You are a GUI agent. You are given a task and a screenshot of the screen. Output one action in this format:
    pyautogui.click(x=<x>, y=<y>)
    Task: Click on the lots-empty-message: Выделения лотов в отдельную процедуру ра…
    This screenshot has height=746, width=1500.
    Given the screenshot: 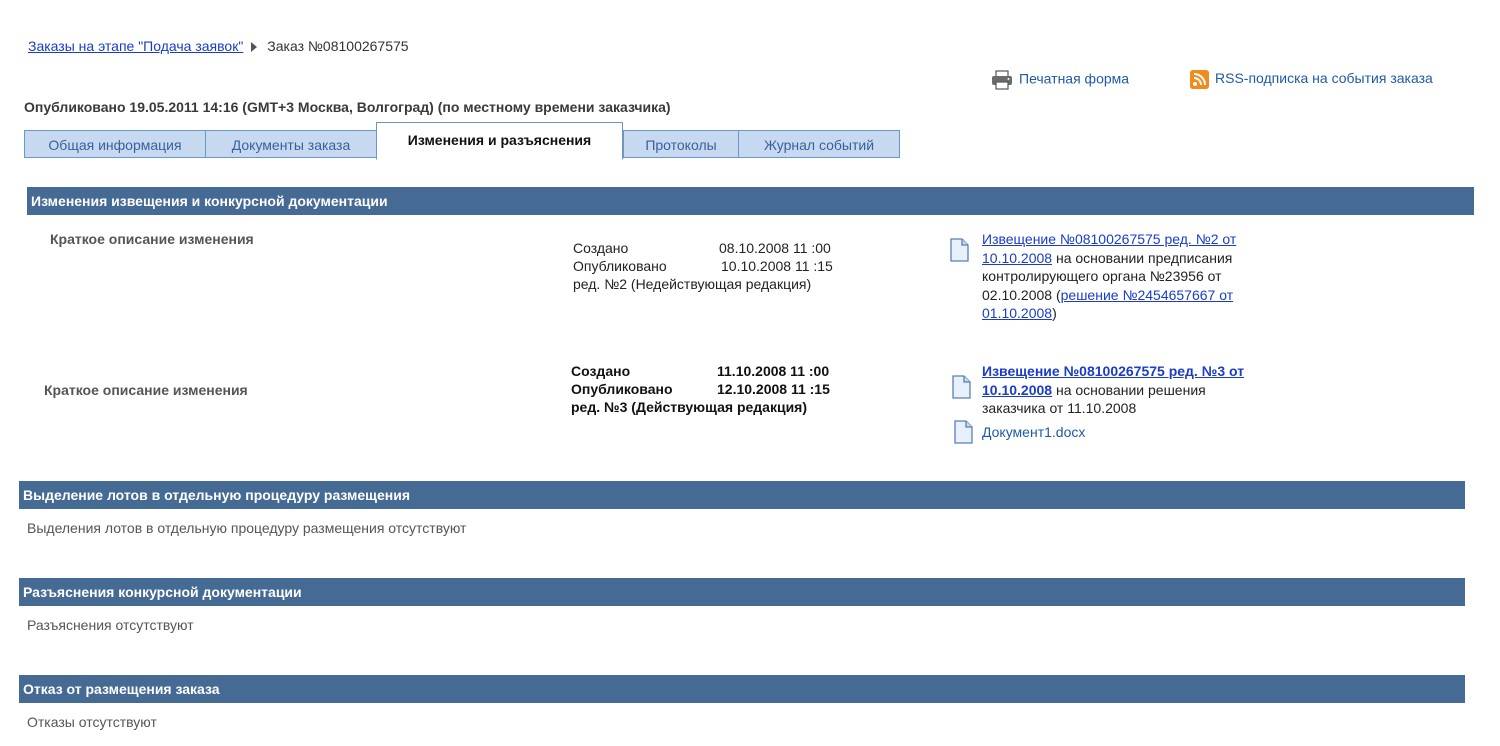 What is the action you would take?
    pyautogui.click(x=247, y=528)
    